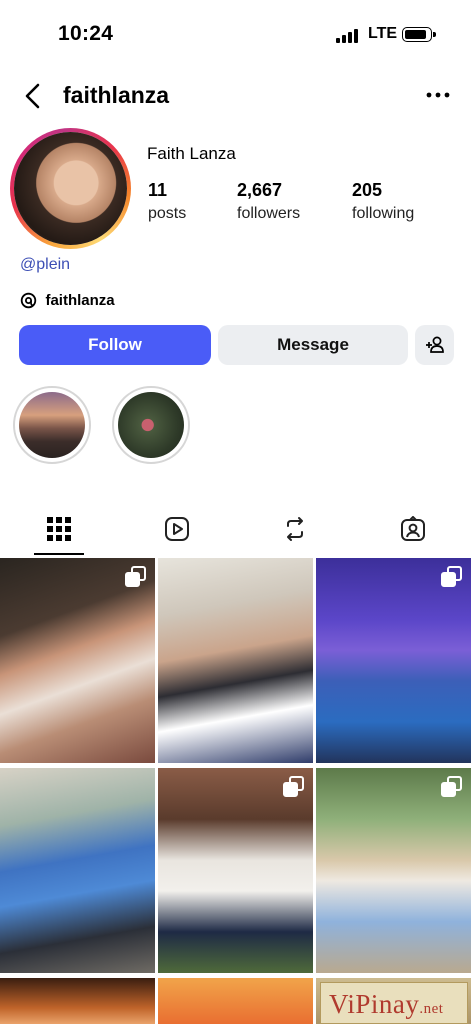 The image size is (472, 1024). I want to click on grid-icon, so click(59, 529).